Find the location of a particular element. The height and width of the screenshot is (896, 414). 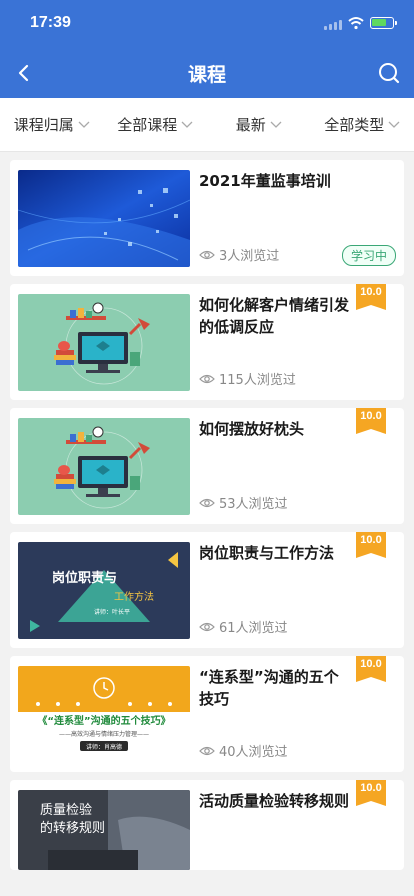

view-count-text: 3人浏览过 is located at coordinates (249, 256).